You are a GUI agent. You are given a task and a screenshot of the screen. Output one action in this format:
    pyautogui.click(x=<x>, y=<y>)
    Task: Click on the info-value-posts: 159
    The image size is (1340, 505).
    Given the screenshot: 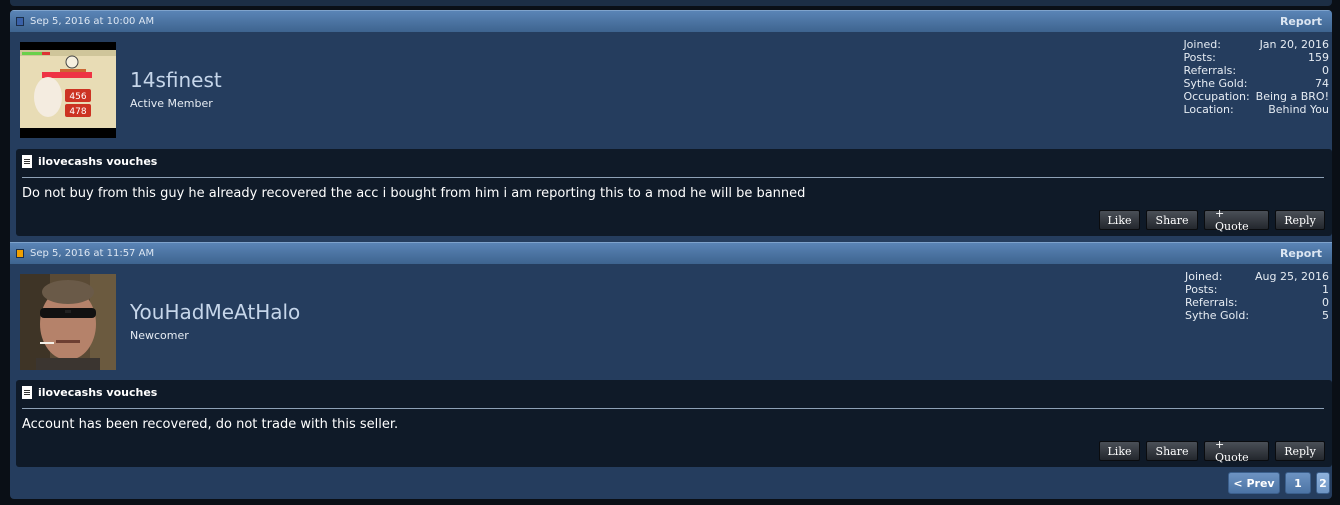 What is the action you would take?
    pyautogui.click(x=1318, y=57)
    